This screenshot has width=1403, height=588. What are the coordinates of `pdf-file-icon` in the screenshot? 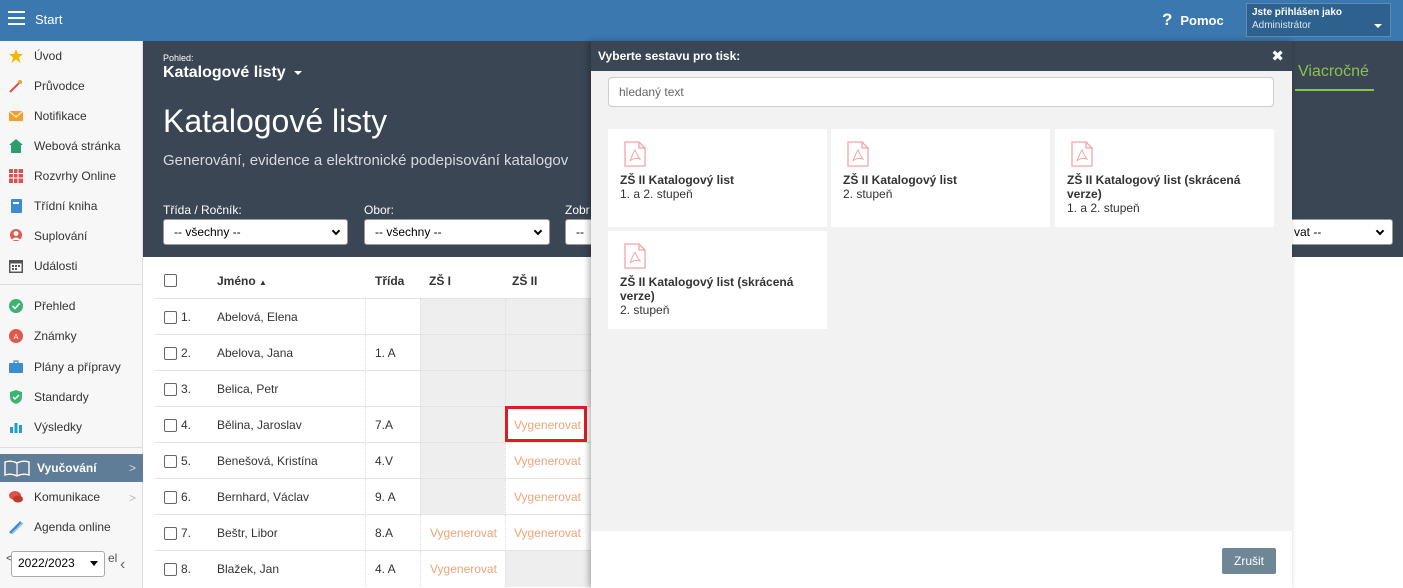 It's located at (1082, 155).